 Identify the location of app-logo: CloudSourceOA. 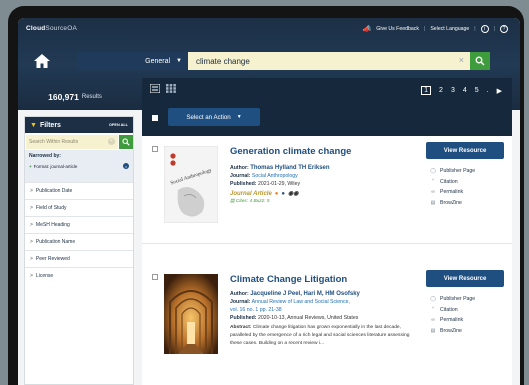
(51, 28).